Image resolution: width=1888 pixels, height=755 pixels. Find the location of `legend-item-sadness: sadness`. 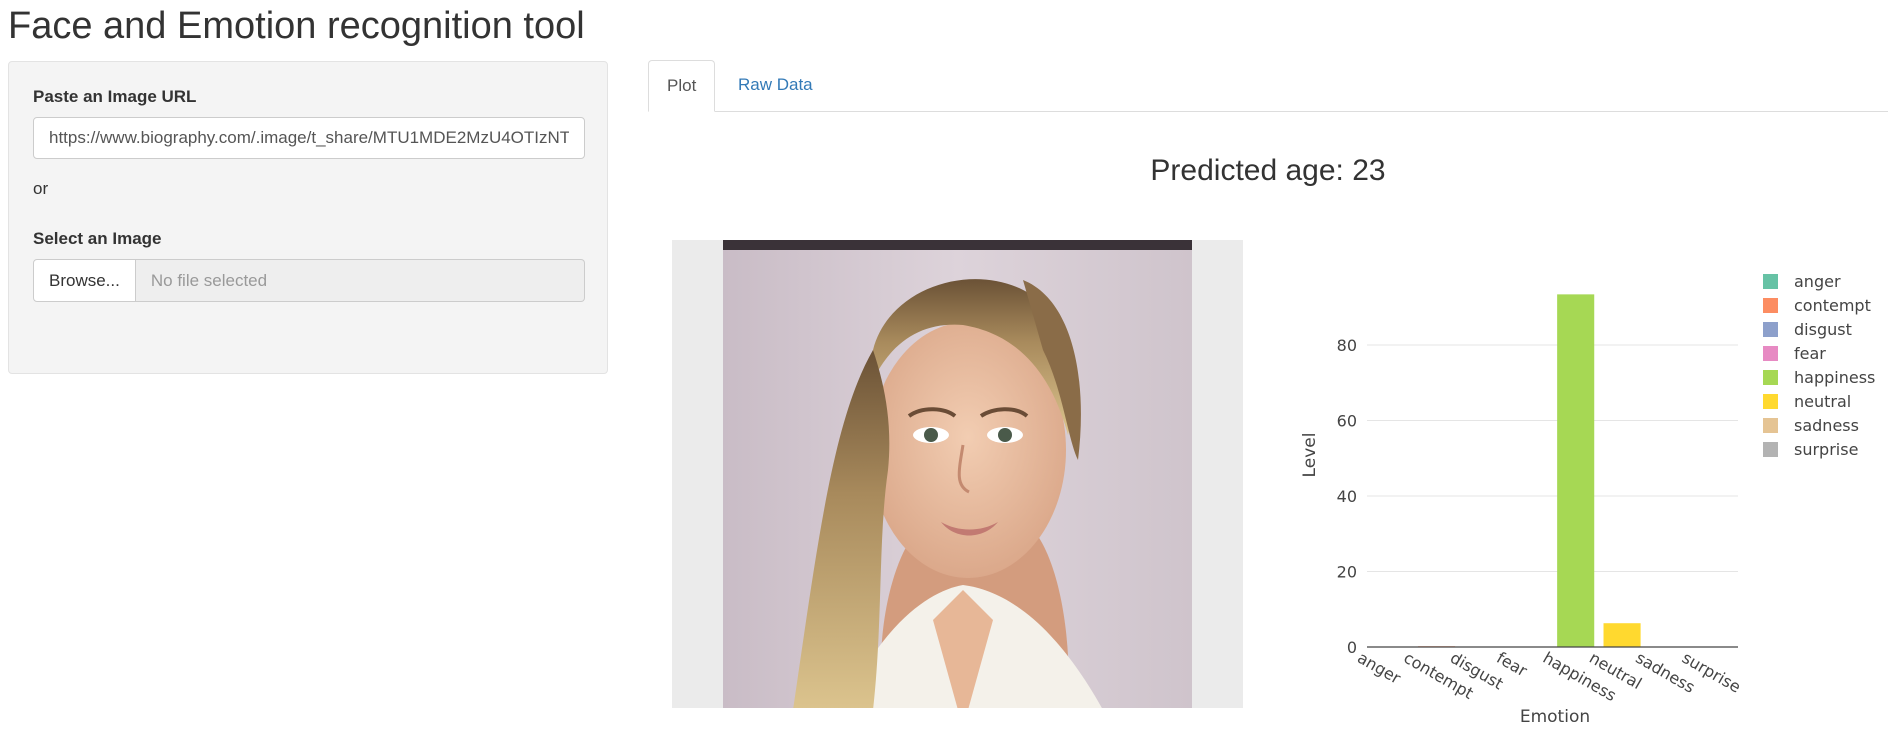

legend-item-sadness: sadness is located at coordinates (1811, 425).